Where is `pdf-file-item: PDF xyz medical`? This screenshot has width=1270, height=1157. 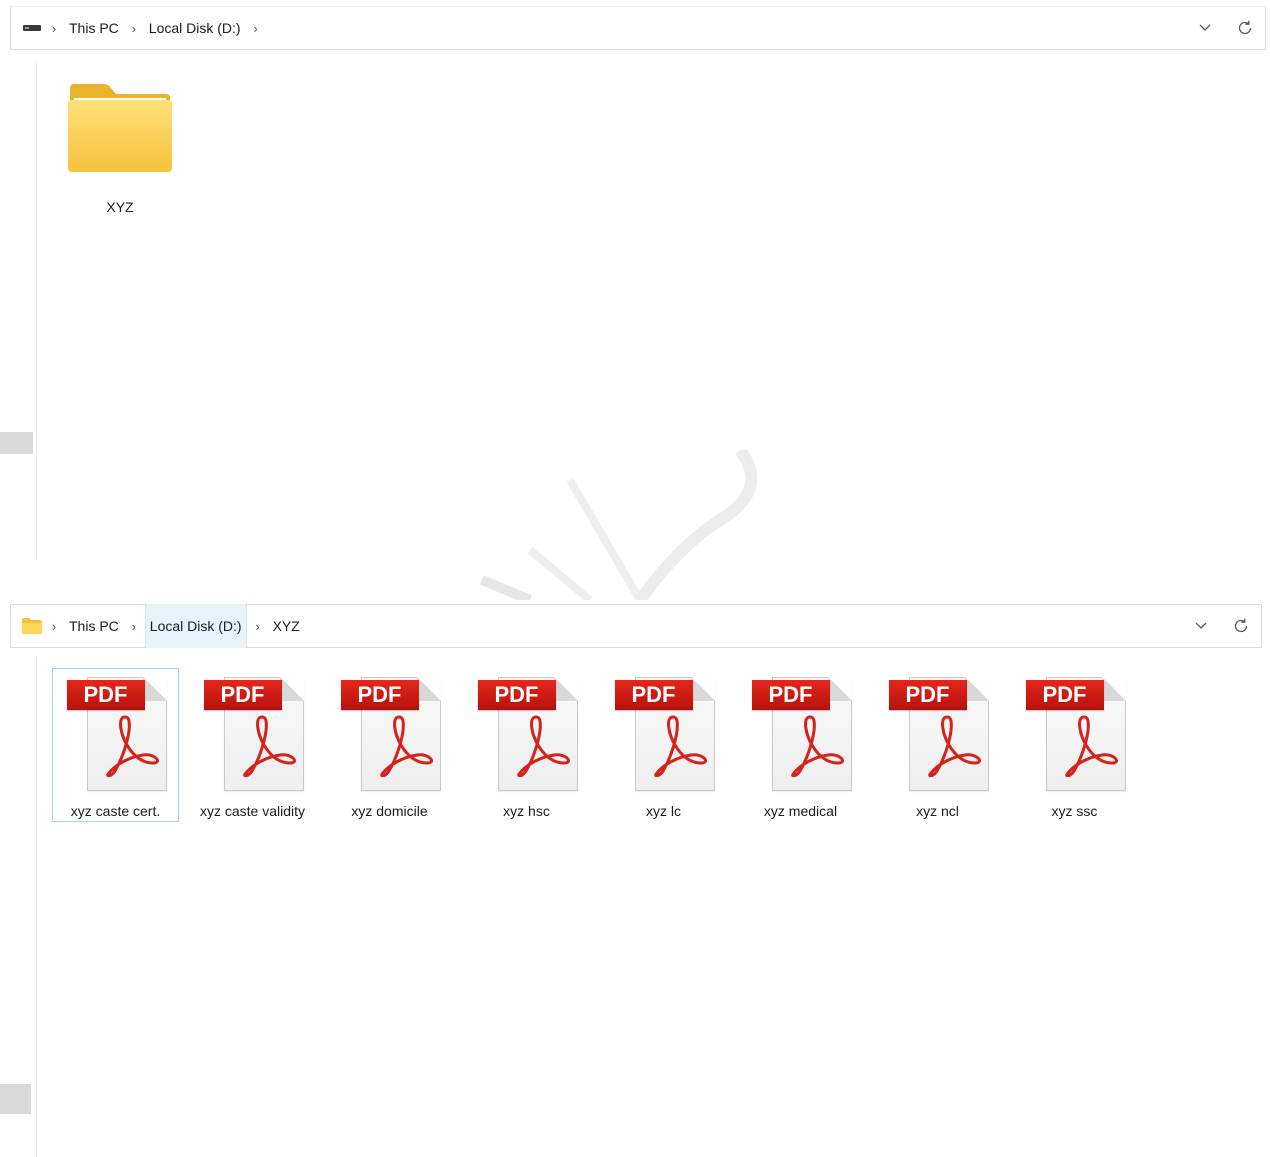
pdf-file-item: PDF xyz medical is located at coordinates (800, 745).